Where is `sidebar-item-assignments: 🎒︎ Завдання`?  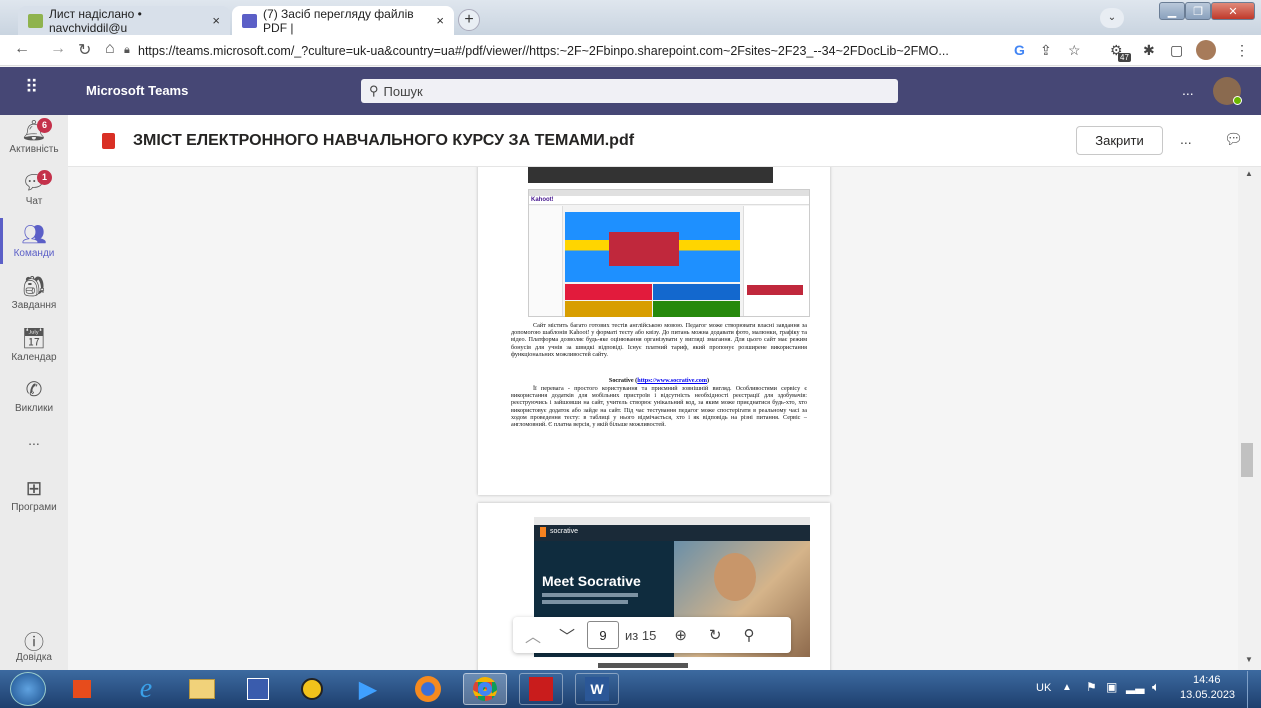 sidebar-item-assignments: 🎒︎ Завдання is located at coordinates (34, 292).